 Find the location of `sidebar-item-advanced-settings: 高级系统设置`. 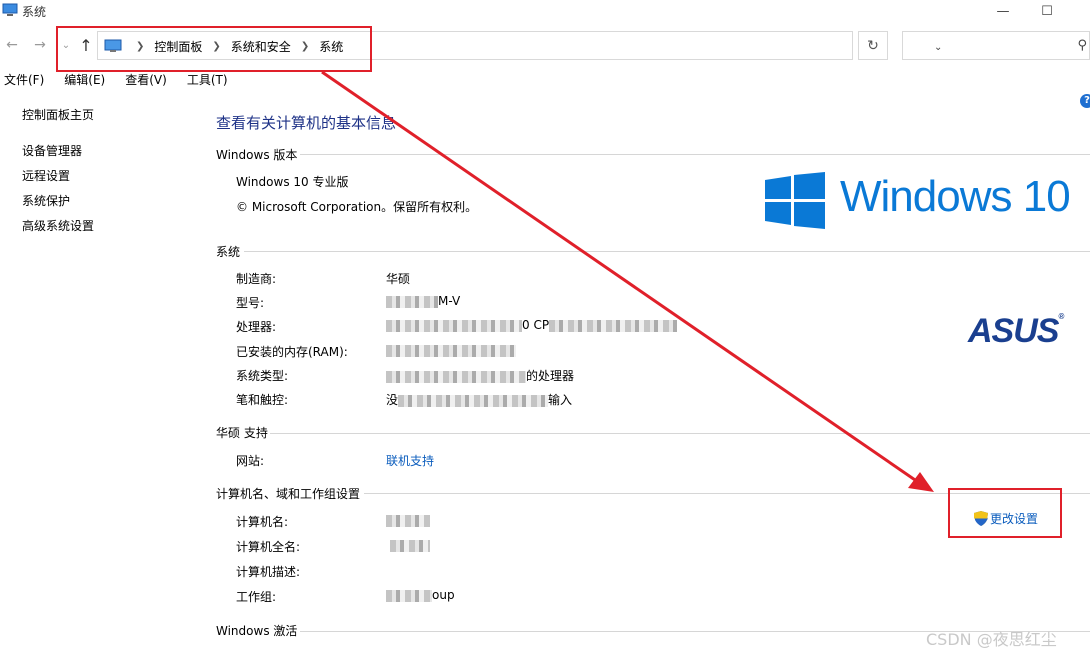

sidebar-item-advanced-settings: 高级系统设置 is located at coordinates (58, 225).